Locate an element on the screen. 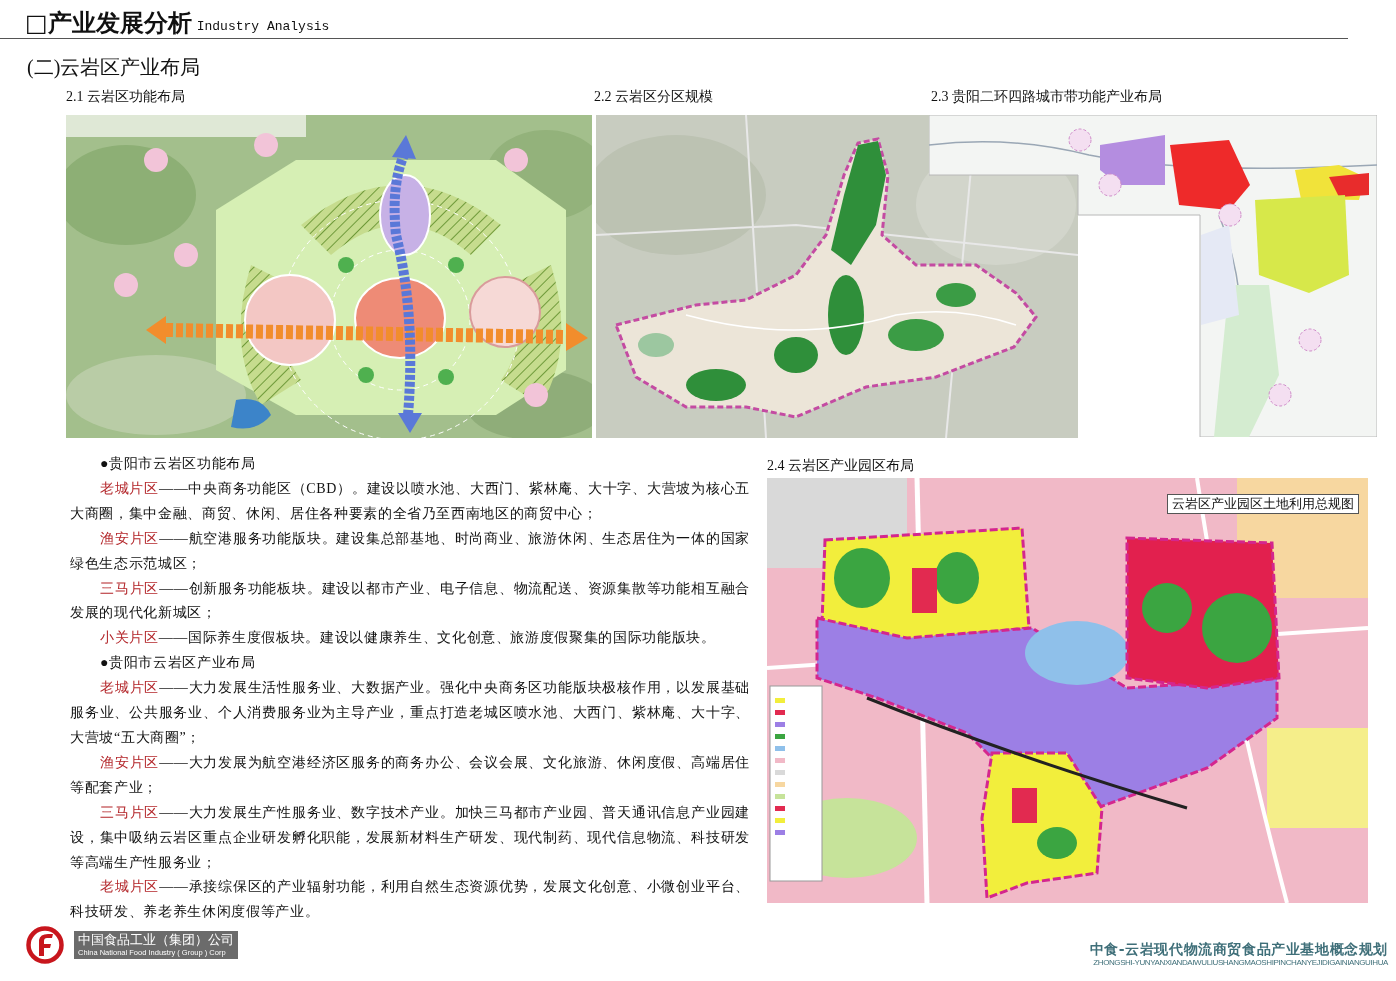 The image size is (1396, 981). paragraph: 三马片区——大力发展生产性服务业、数字技术产业。加快三马都市产业园、普天通讯信息产业园建设，集中吸纳云岩区重点企业研发孵化职能，发展新材料生产研发、现代制药、现代信息物流、科技研发等高端生产性服务业； is located at coordinates (410, 837).